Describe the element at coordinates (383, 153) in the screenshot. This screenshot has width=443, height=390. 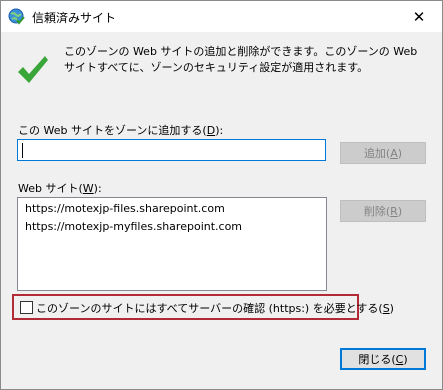
I see `add-button: 追加(A)` at that location.